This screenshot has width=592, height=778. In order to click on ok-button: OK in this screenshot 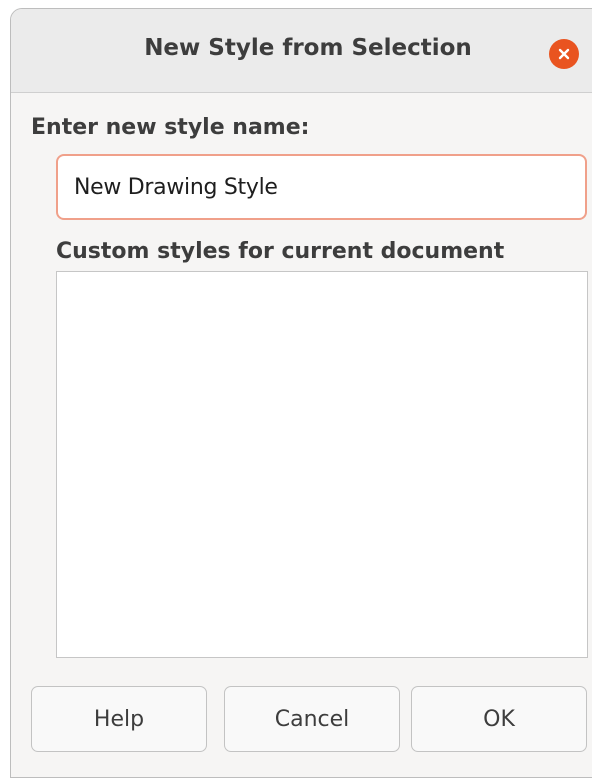, I will do `click(499, 719)`.